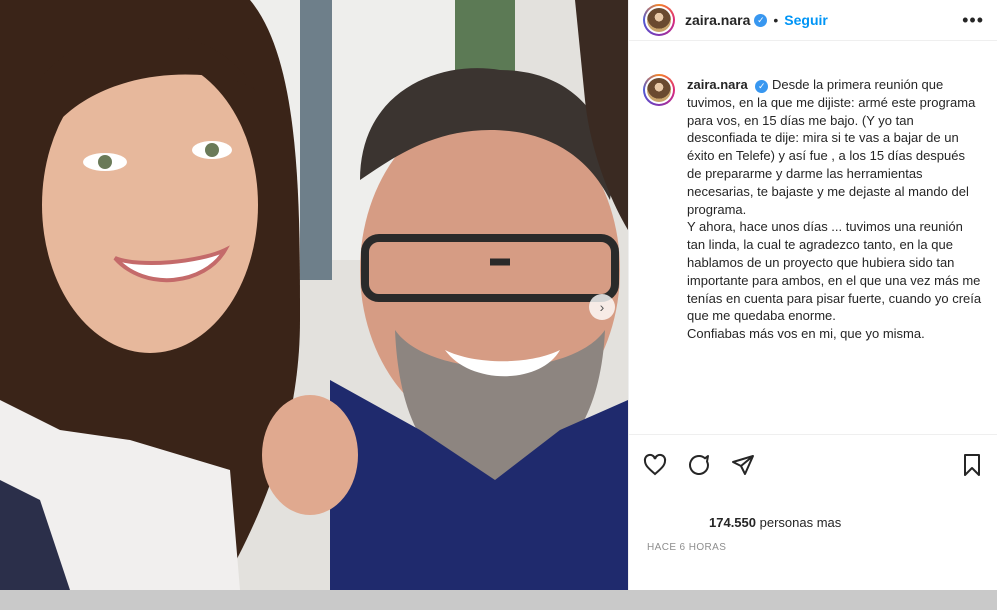  I want to click on post-header: zaira.nara ✓ • Seguir •••, so click(813, 20).